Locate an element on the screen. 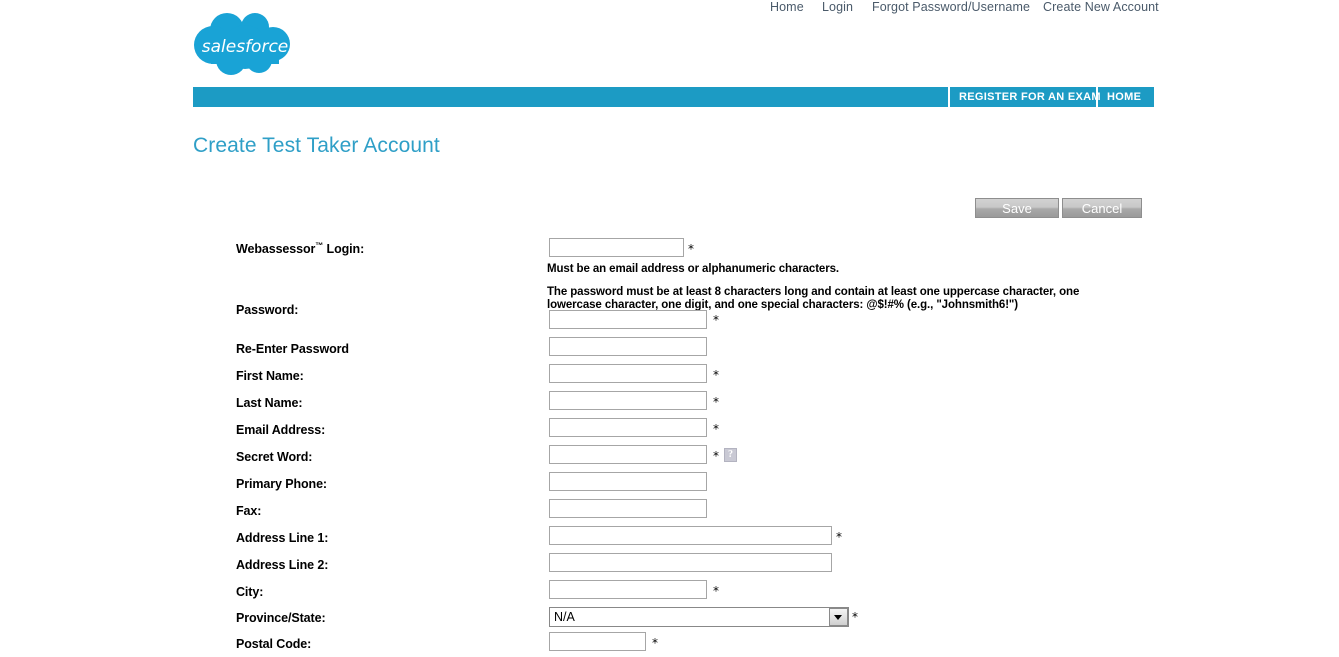  required-marker-city: * is located at coordinates (716, 591).